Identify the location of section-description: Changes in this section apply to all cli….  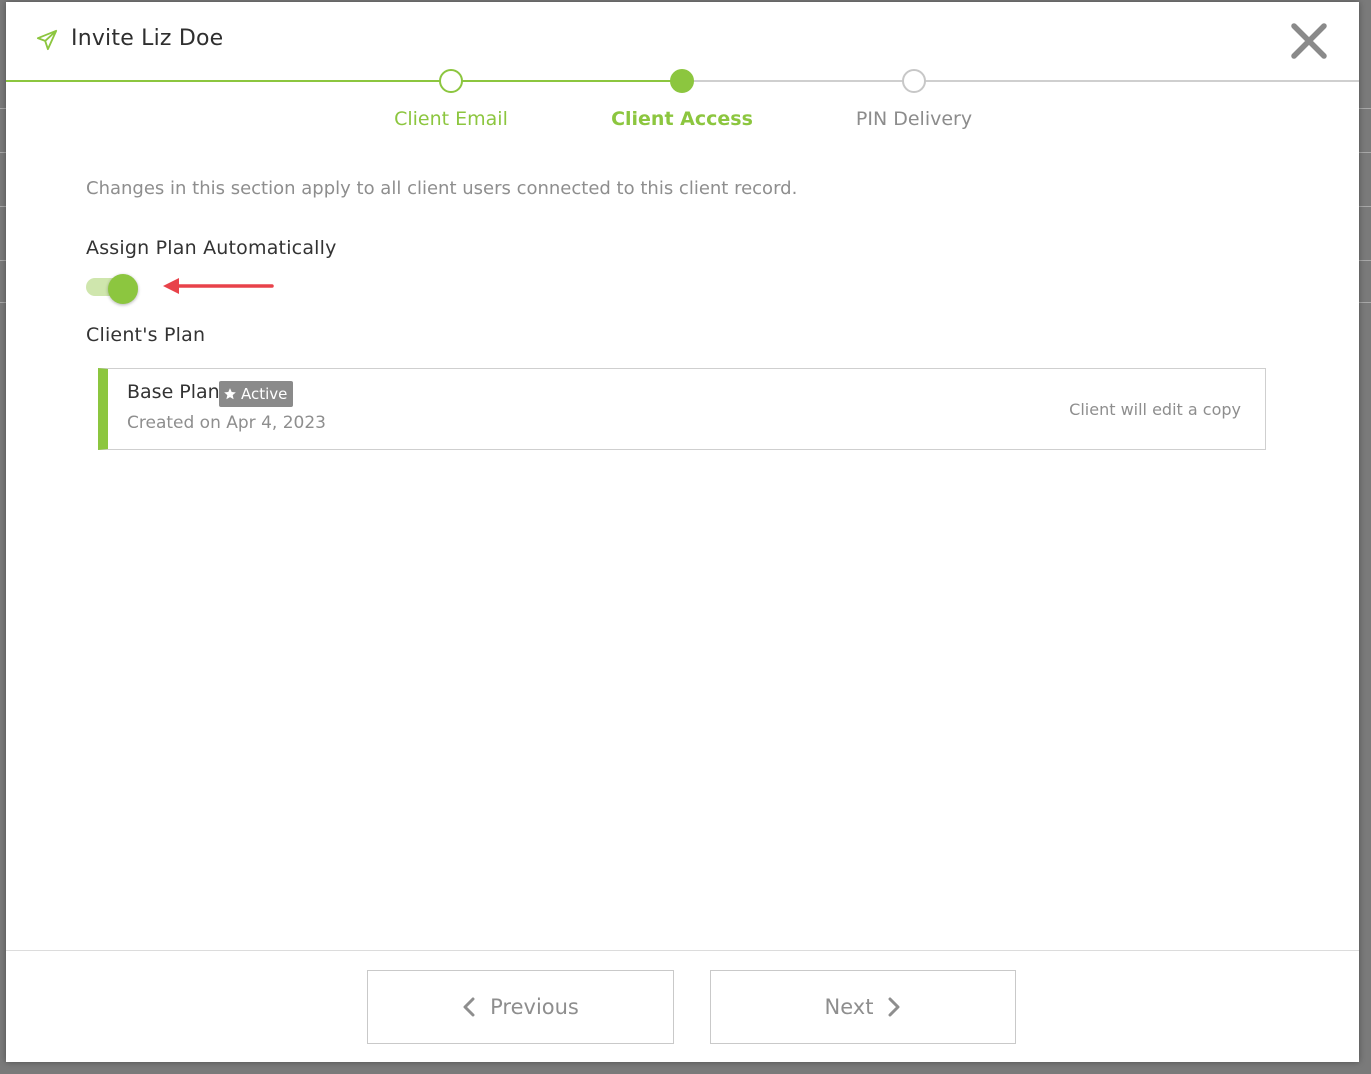
(442, 188).